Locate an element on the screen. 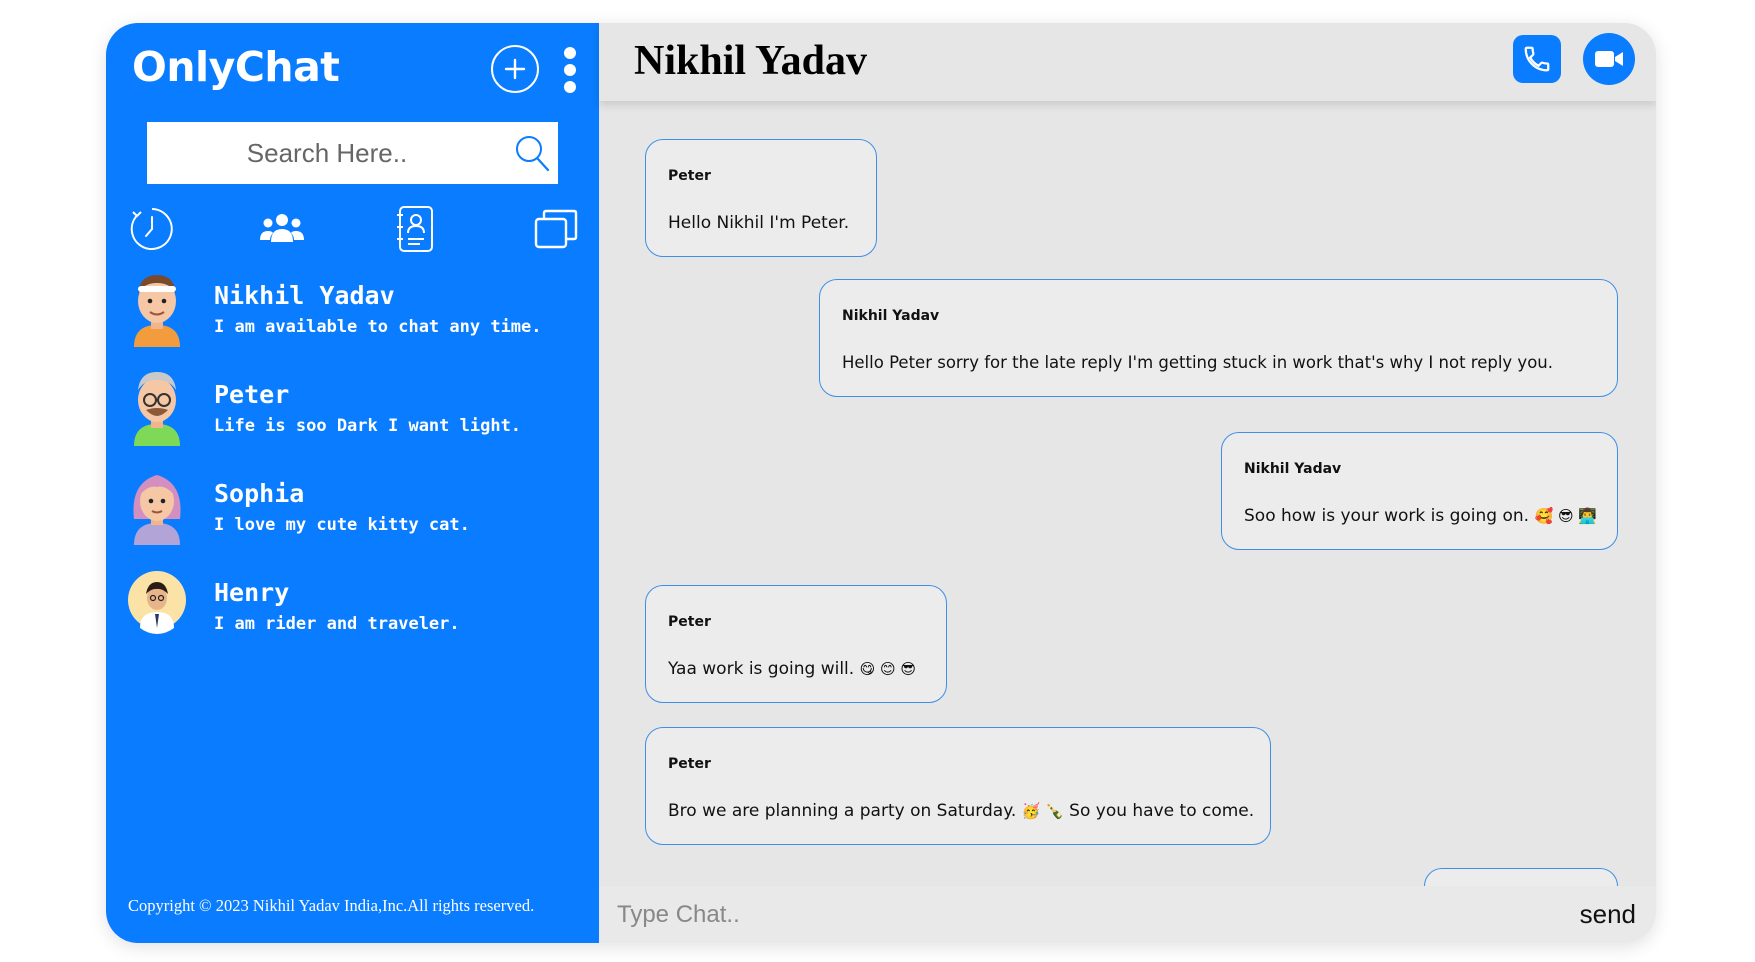 This screenshot has width=1755, height=962. chat-title: Nikhil Yadav is located at coordinates (751, 61).